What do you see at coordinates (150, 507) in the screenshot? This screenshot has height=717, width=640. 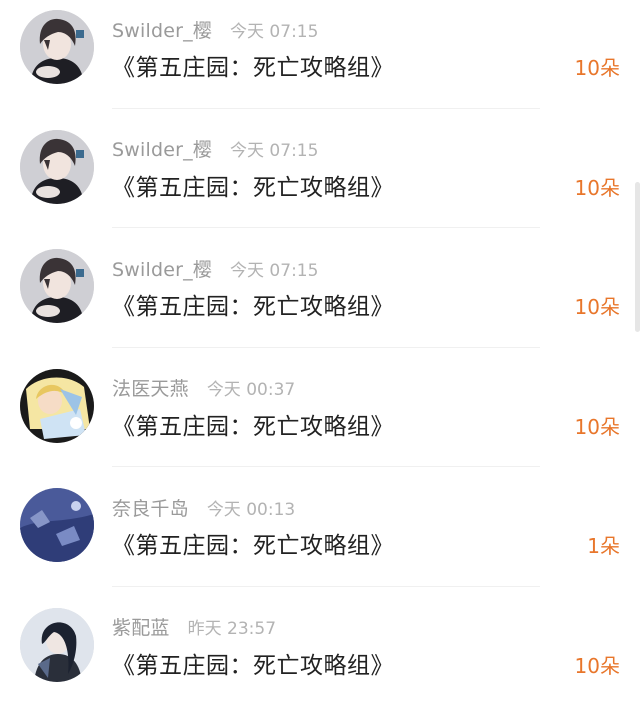 I see `user-name: 奈良千岛` at bounding box center [150, 507].